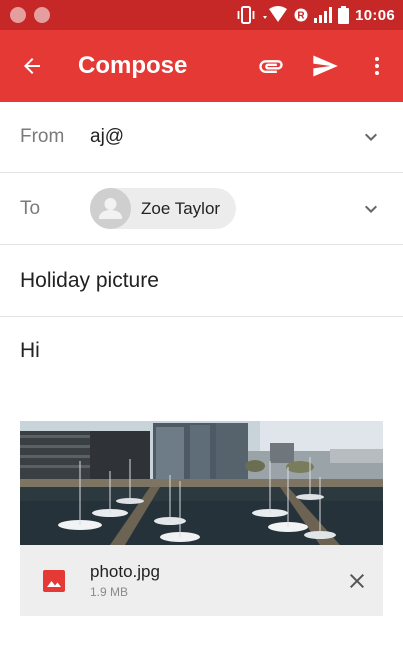 The width and height of the screenshot is (403, 672). I want to click on vibrate-icon, so click(246, 15).